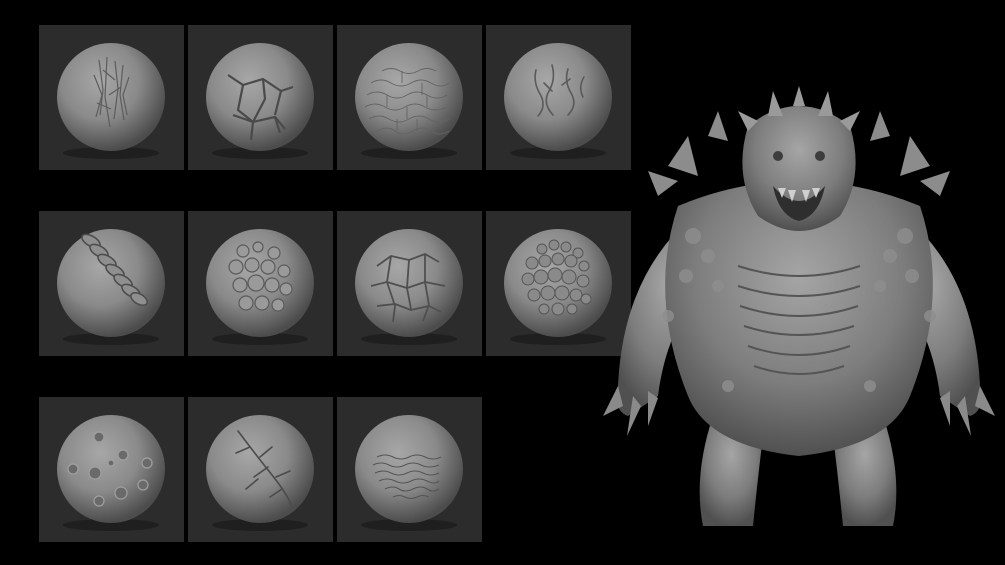  I want to click on wrinkled-skin-sphere-icon, so click(409, 473).